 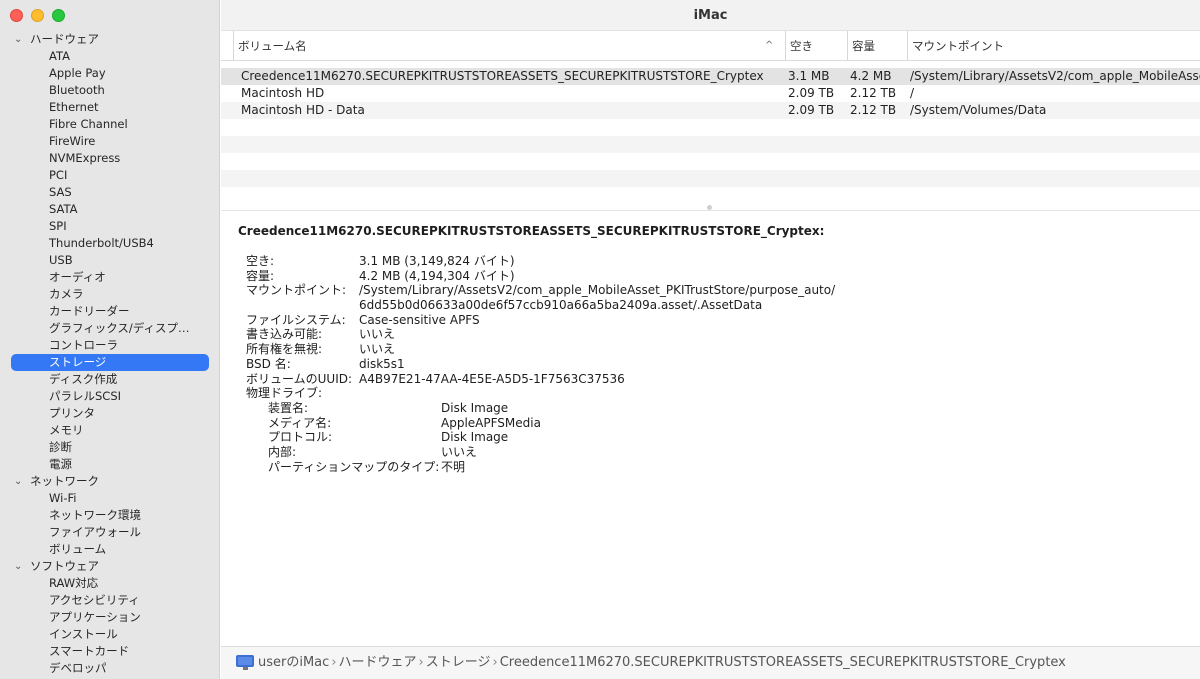 What do you see at coordinates (955, 46) in the screenshot?
I see `column-header-mount-point: マウントポイント` at bounding box center [955, 46].